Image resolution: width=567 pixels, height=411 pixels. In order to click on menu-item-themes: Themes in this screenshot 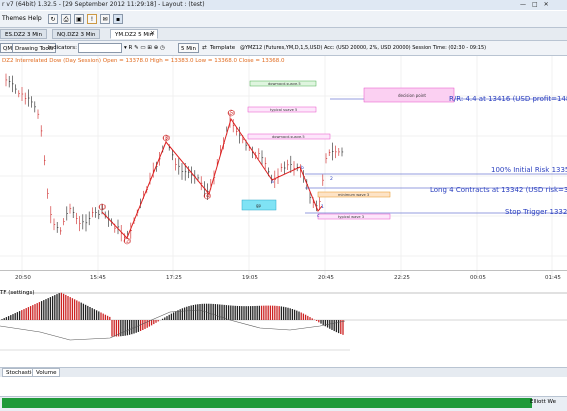, I will do `click(14, 18)`.